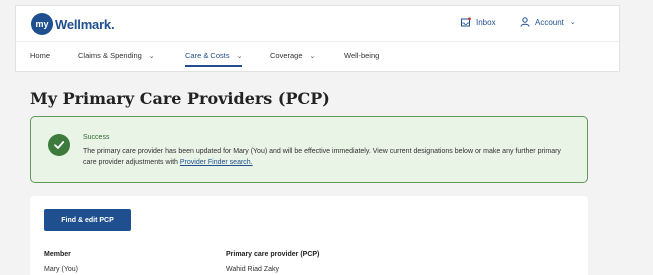  I want to click on nav-item-home: Home, so click(40, 55).